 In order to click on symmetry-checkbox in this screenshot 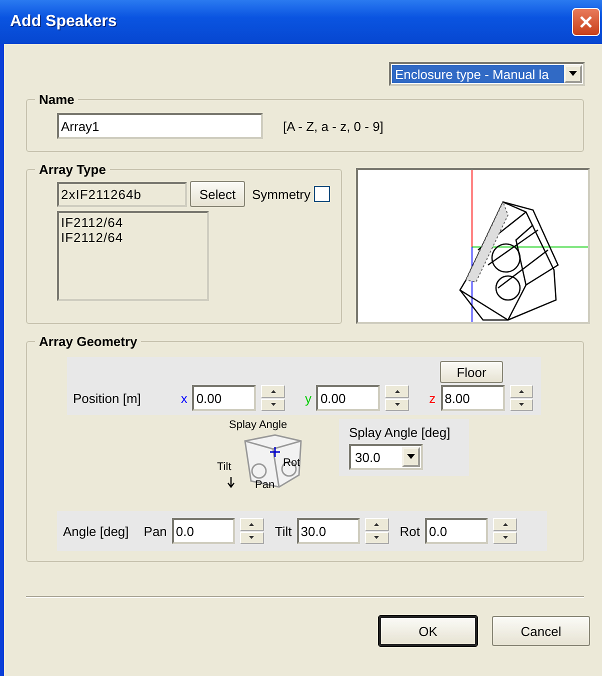, I will do `click(322, 194)`.